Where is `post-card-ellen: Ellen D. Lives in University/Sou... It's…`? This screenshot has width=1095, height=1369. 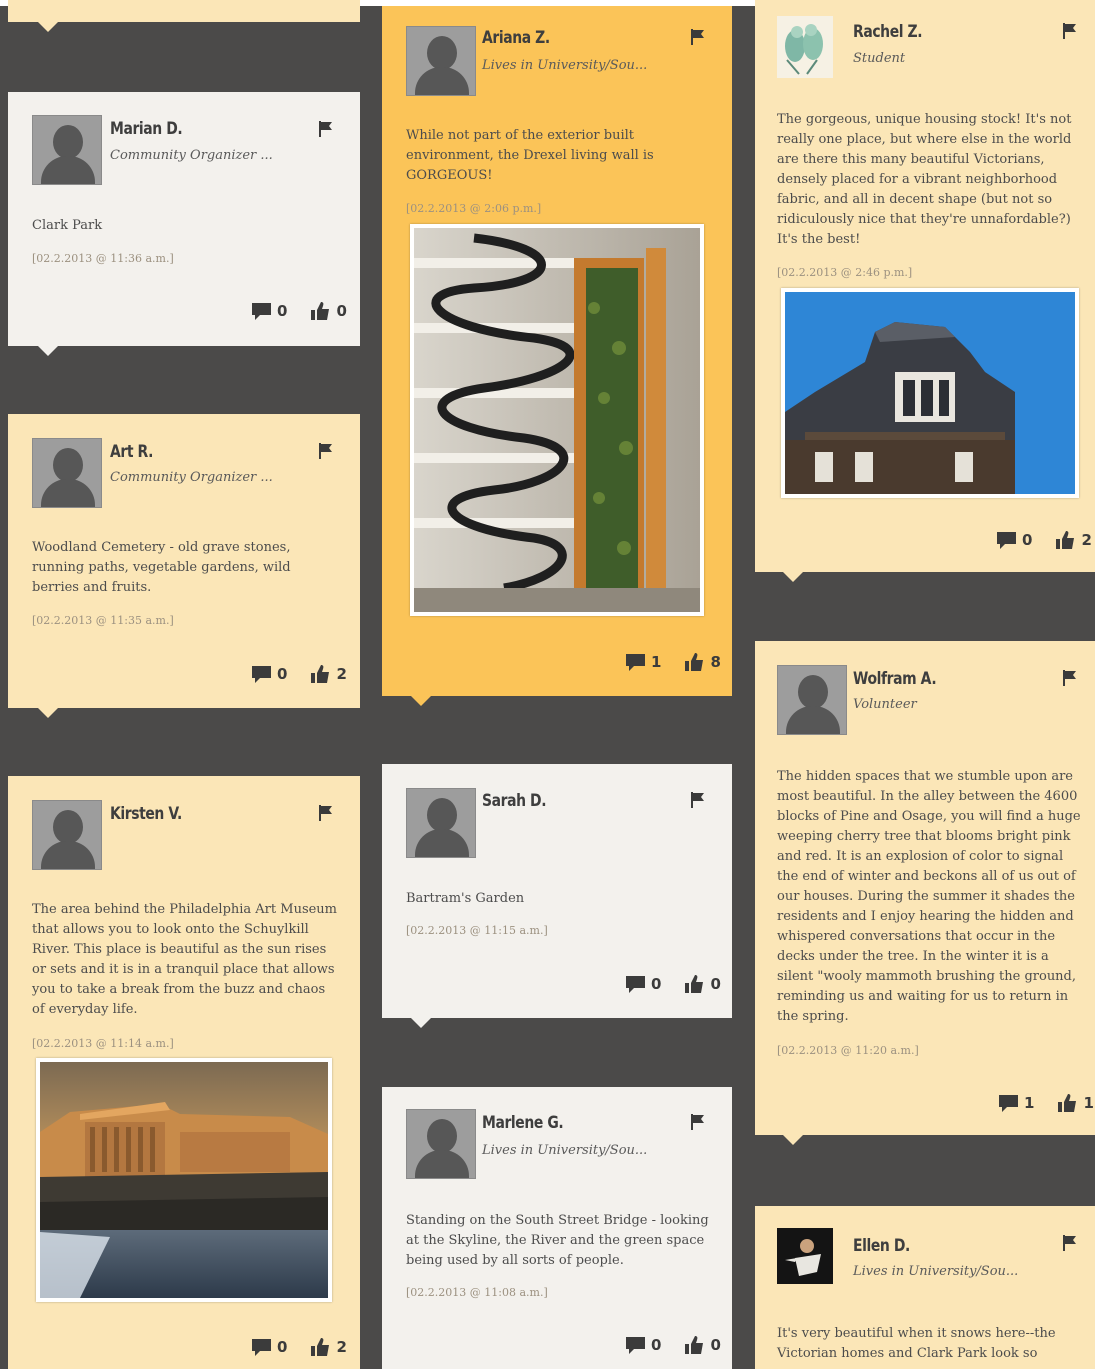 post-card-ellen: Ellen D. Lives in University/Sou... It's… is located at coordinates (925, 1287).